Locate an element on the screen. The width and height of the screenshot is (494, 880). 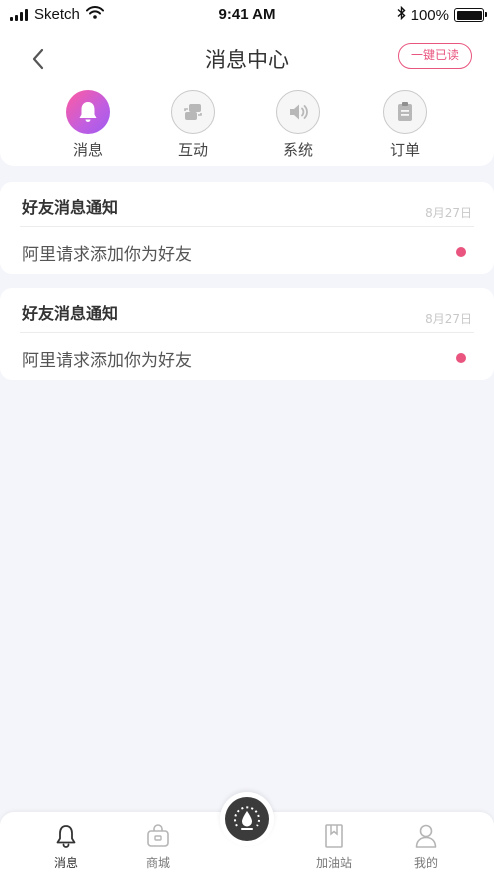
status-right: 100% is located at coordinates (442, 14).